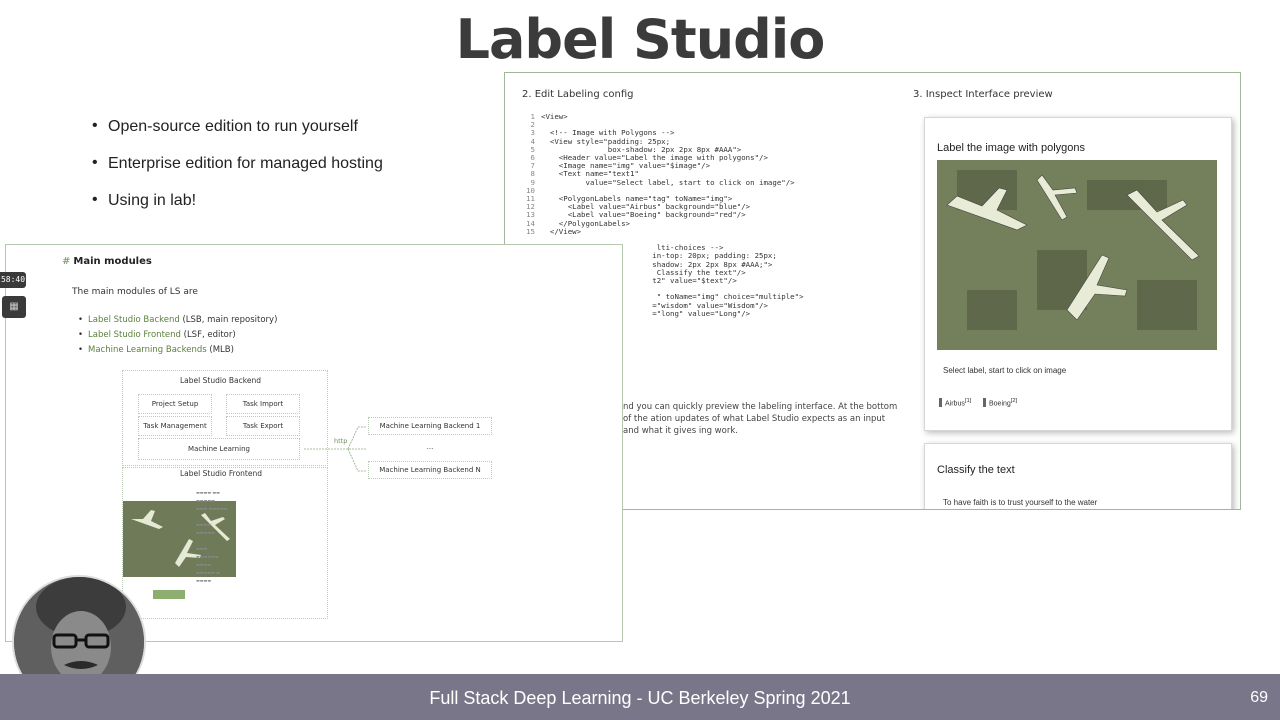 This screenshot has height=720, width=1280. I want to click on slide-title: Label Studio, so click(640, 39).